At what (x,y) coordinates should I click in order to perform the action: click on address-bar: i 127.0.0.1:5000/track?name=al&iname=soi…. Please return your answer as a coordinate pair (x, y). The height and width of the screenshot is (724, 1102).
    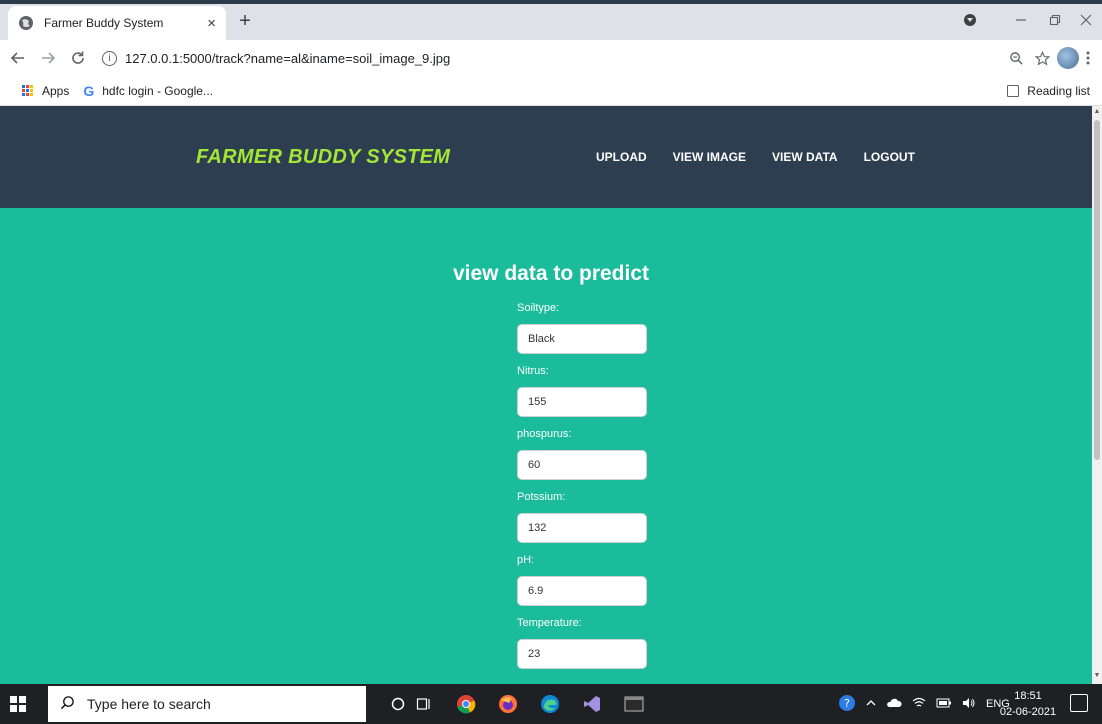
    Looking at the image, I should click on (552, 58).